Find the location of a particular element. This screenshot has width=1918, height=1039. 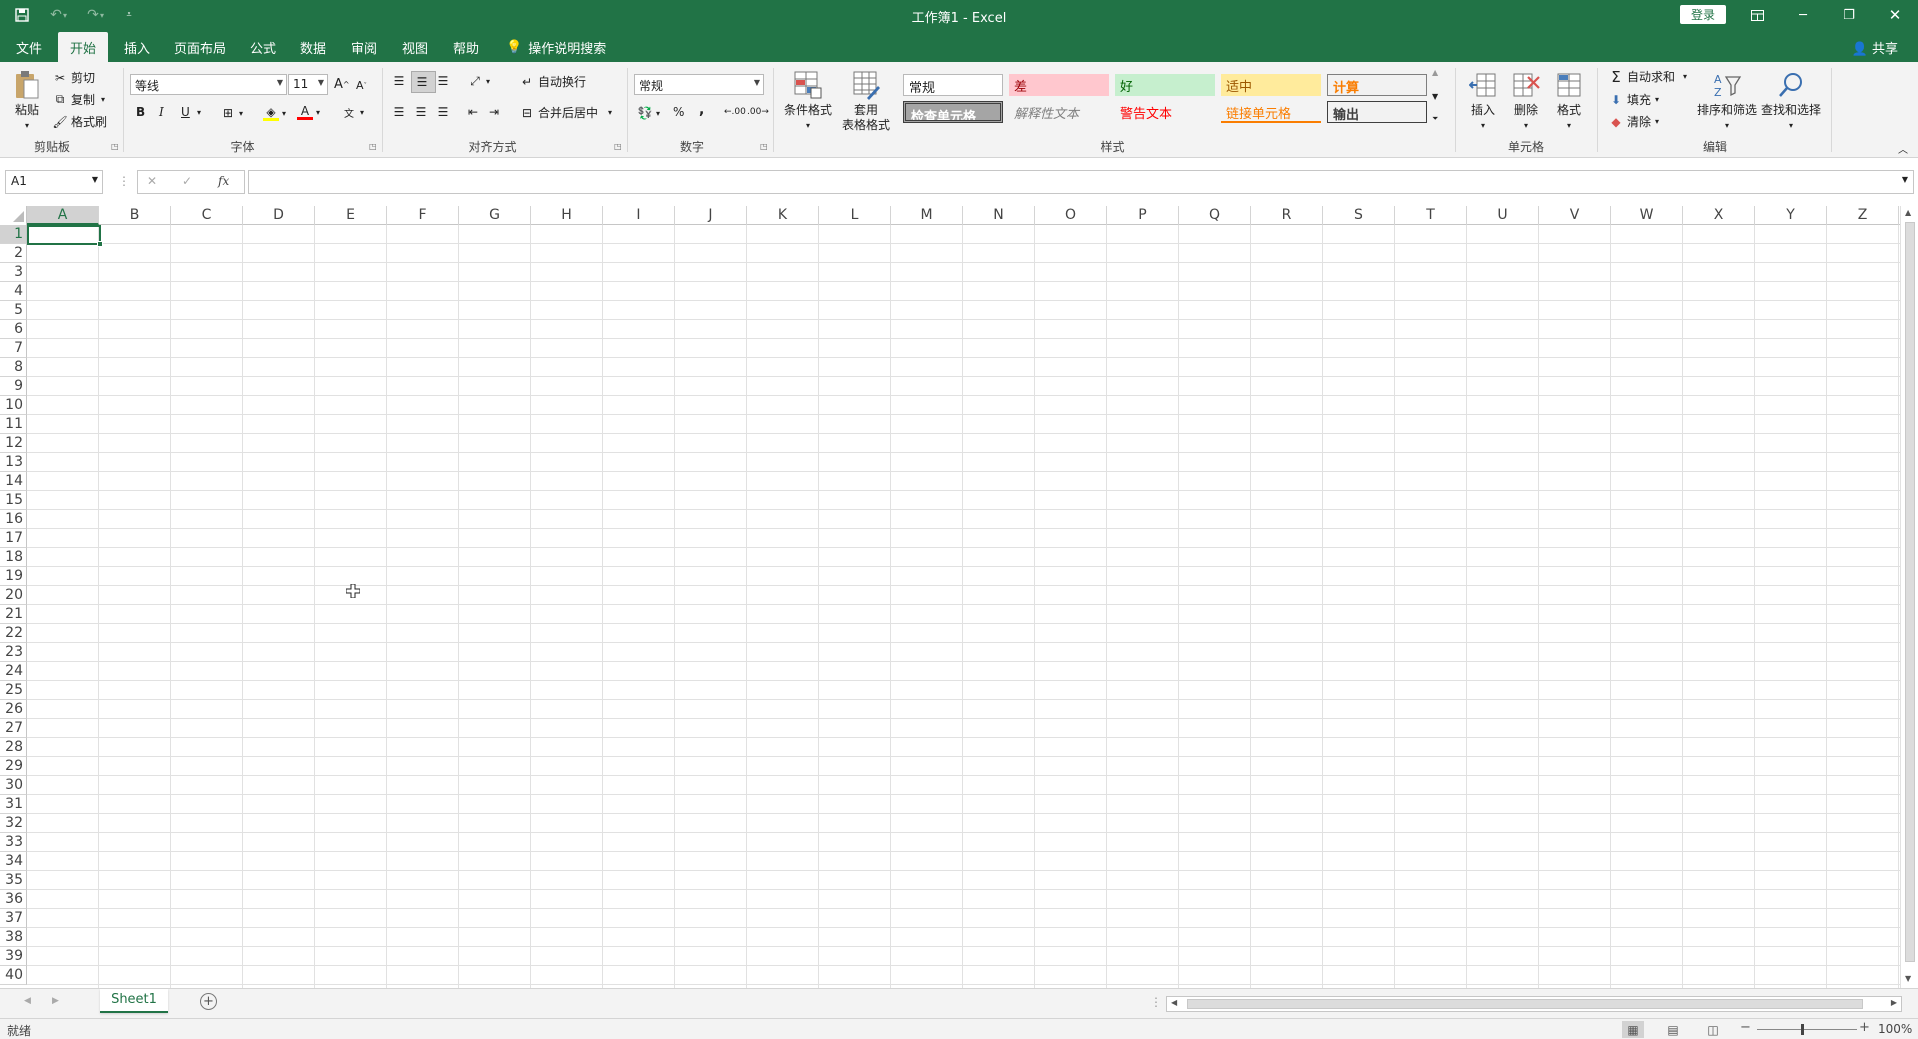

row-header-40: 40 is located at coordinates (13, 975).